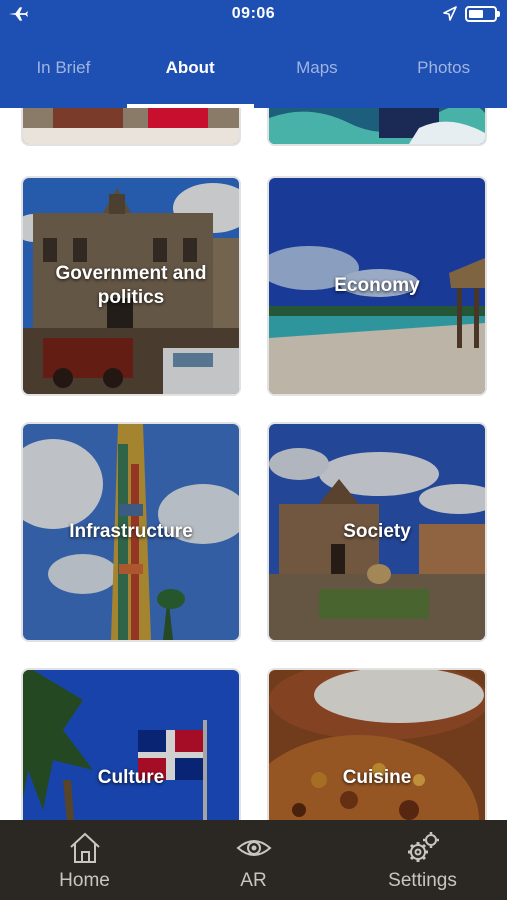  I want to click on card-label: Government and politics, so click(131, 285).